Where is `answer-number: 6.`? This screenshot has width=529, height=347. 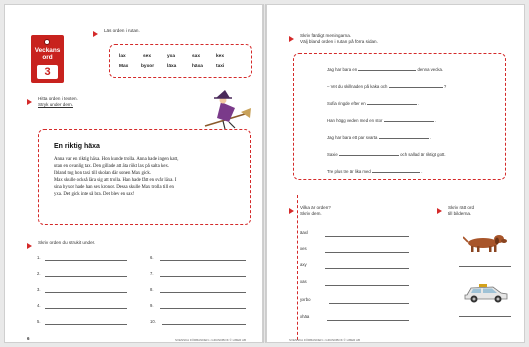 answer-number: 6. is located at coordinates (152, 257).